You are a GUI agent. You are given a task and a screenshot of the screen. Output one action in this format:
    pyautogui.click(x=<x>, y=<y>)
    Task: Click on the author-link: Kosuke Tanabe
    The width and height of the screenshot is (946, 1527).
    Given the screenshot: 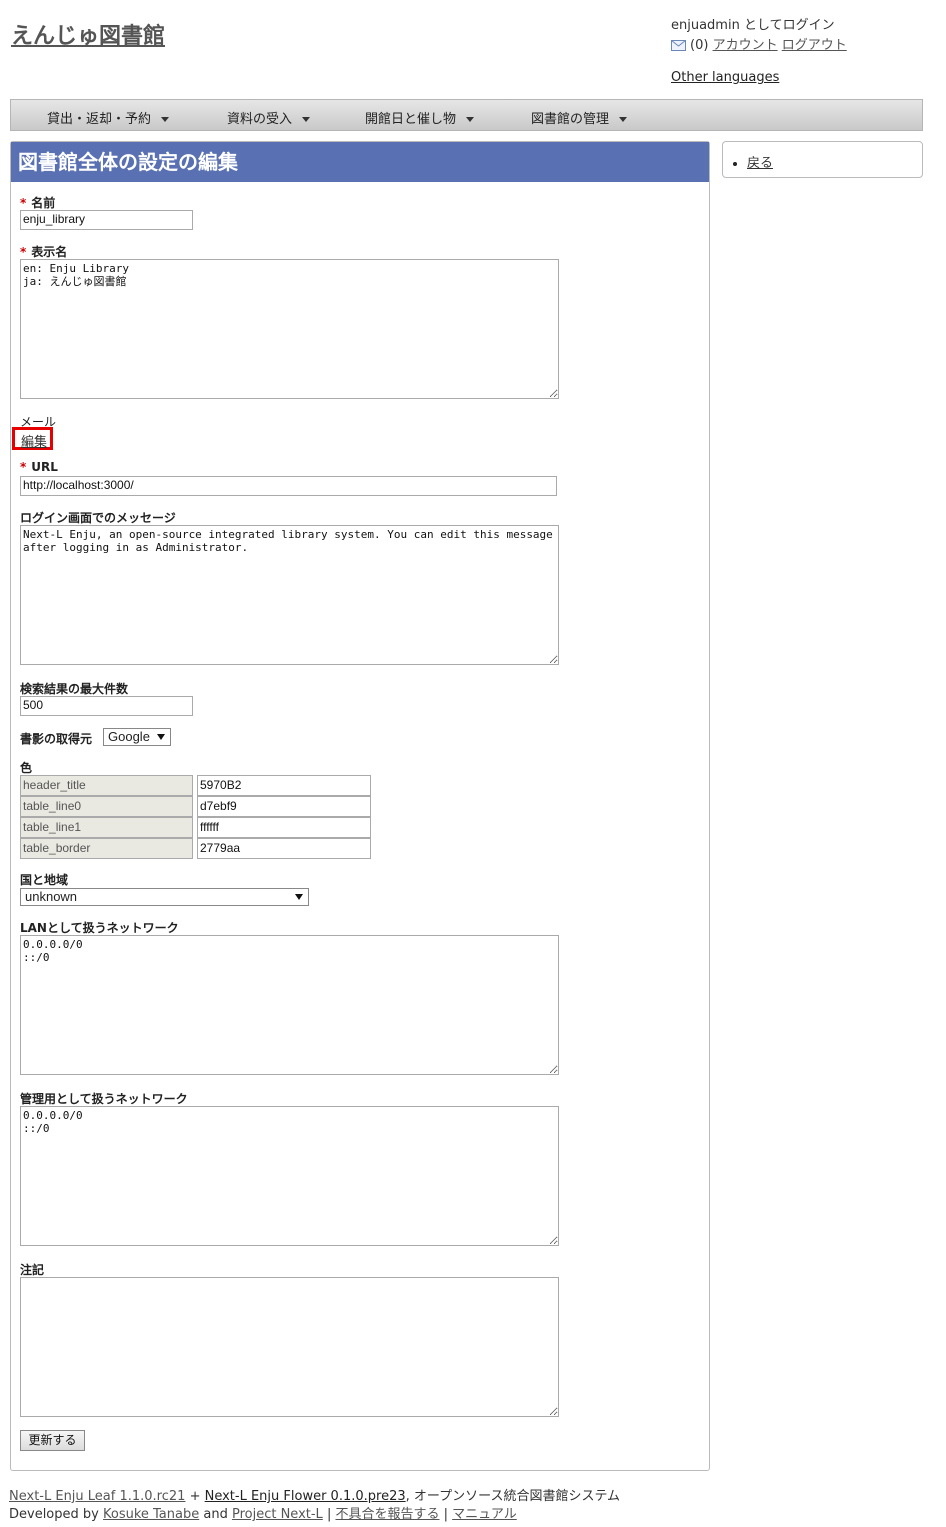 What is the action you would take?
    pyautogui.click(x=151, y=1514)
    